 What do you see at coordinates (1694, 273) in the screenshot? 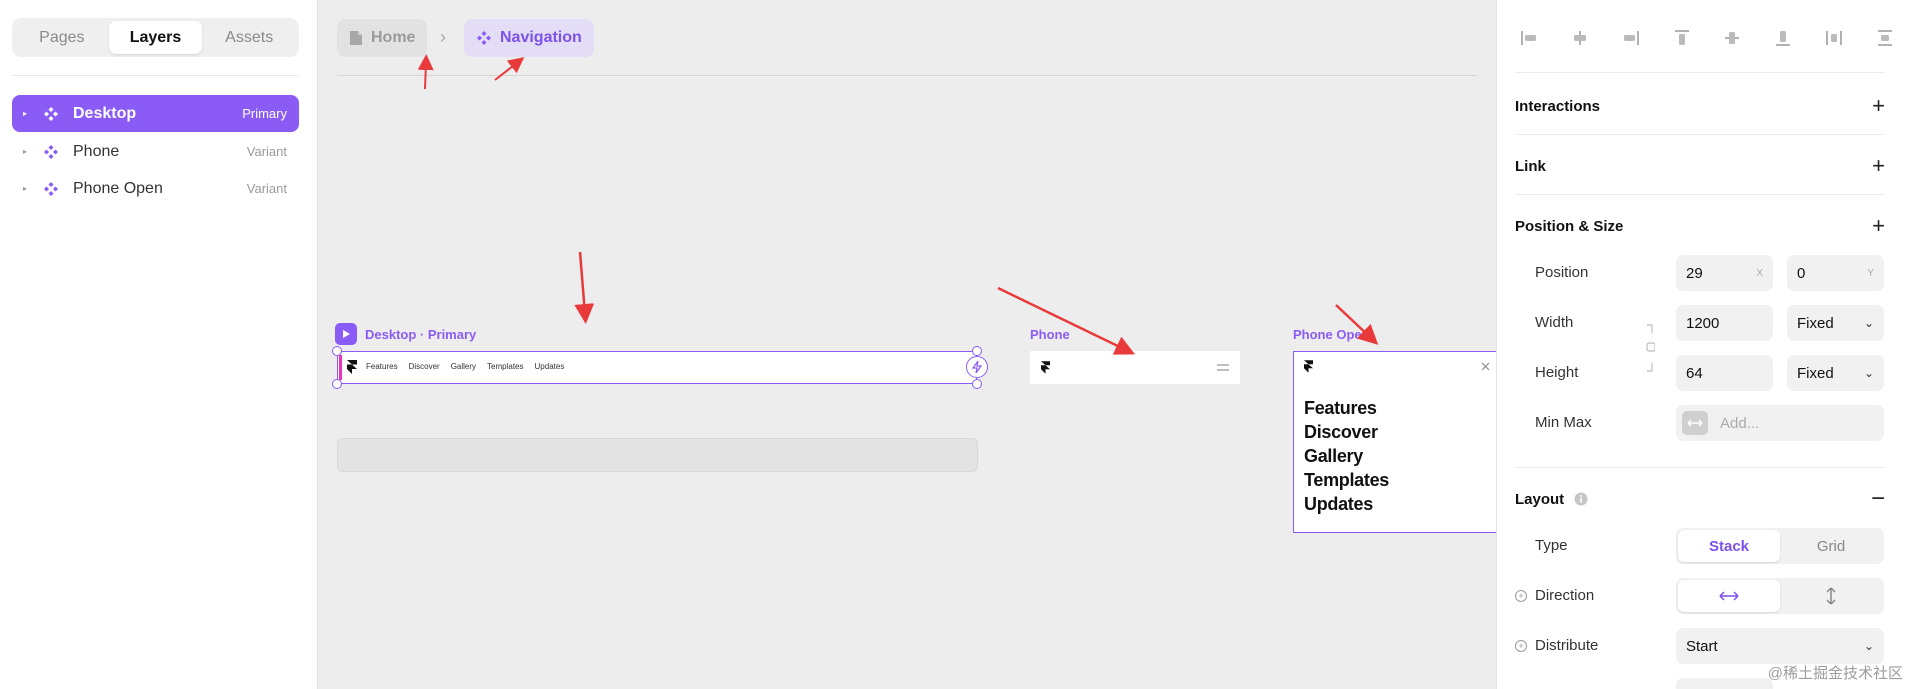
I see `position-x-value: 29` at bounding box center [1694, 273].